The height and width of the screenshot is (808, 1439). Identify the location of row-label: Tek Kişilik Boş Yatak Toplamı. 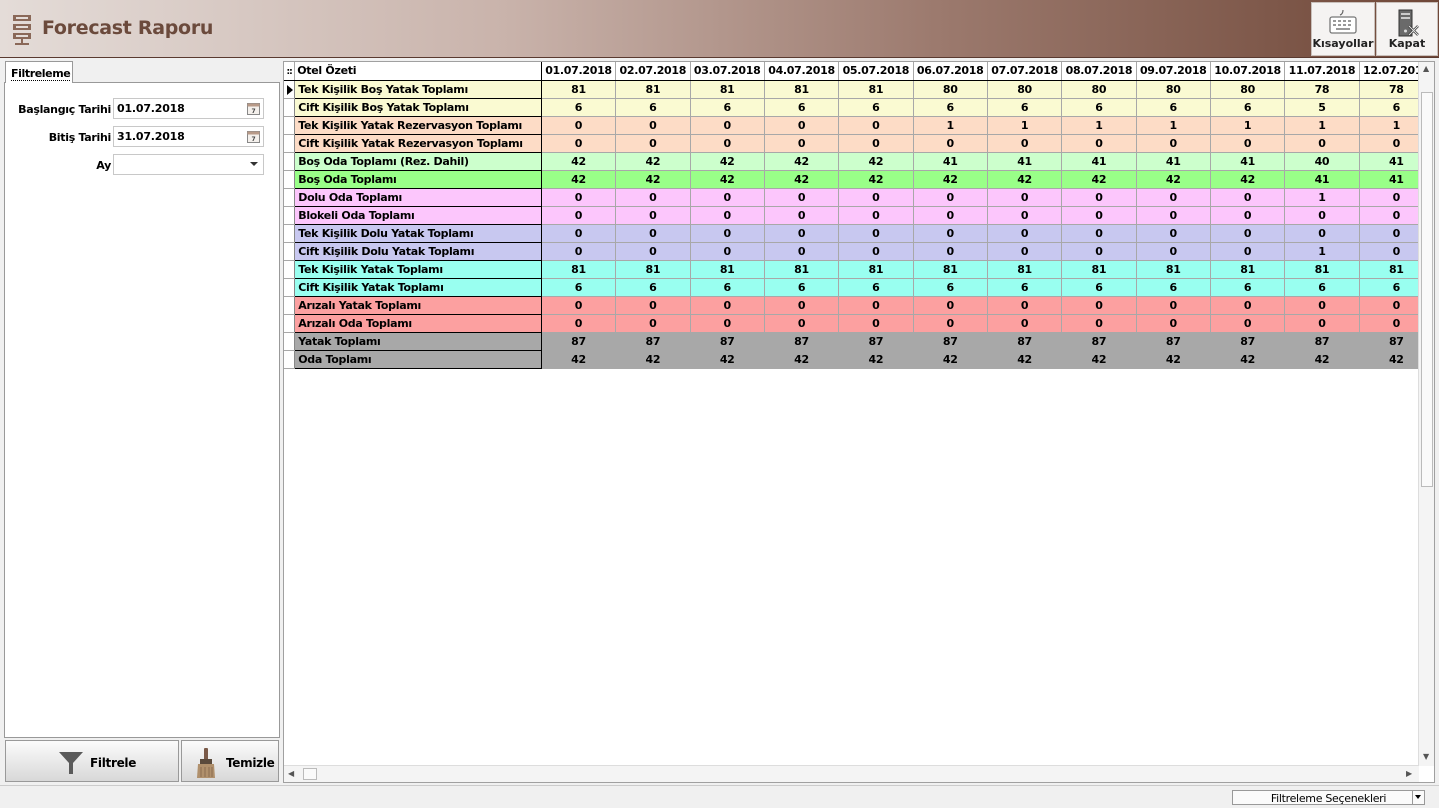
(418, 89).